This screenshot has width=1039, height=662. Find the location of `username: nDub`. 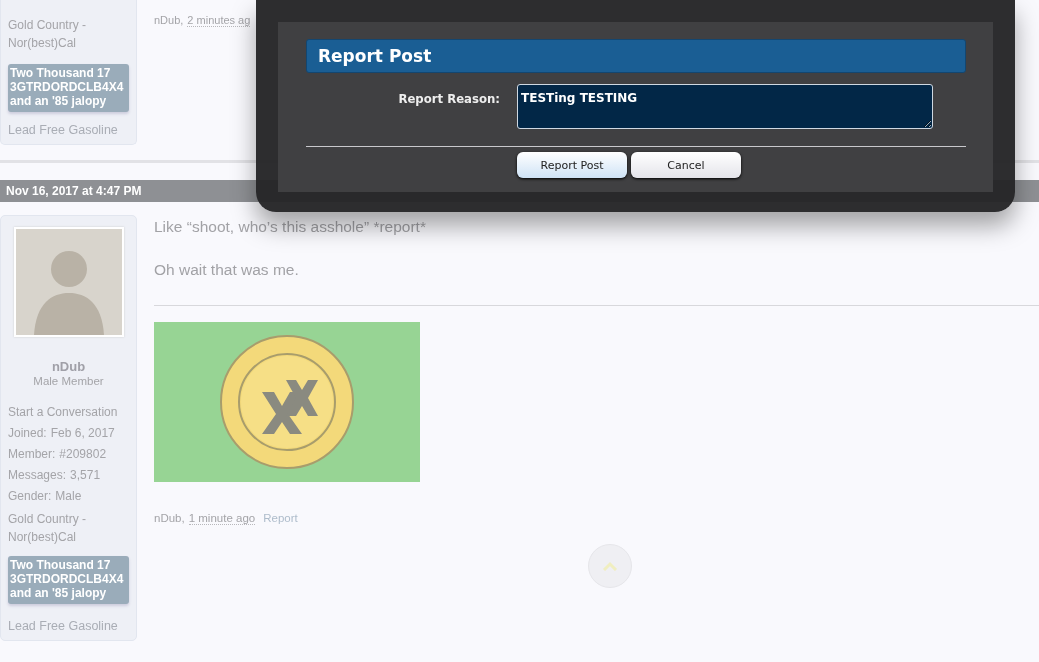

username: nDub is located at coordinates (68, 366).